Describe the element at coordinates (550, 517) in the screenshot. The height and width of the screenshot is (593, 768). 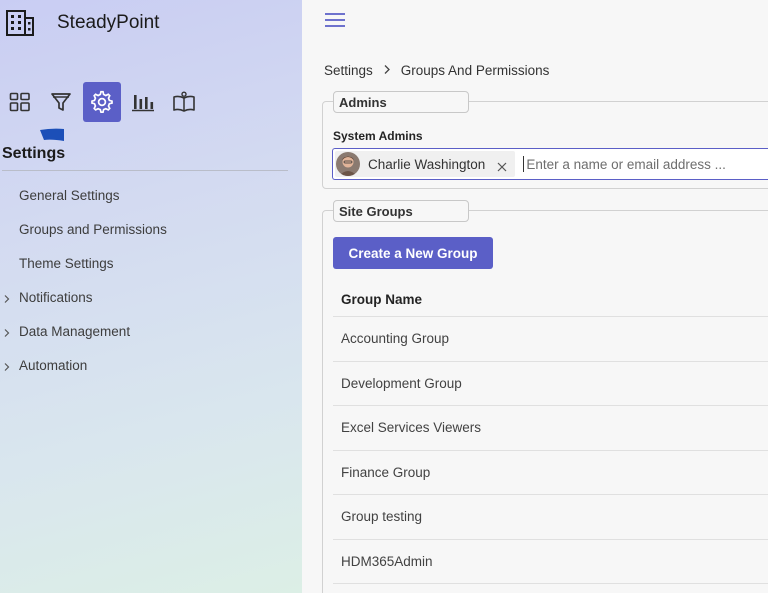
I see `table-row: Group testing` at that location.